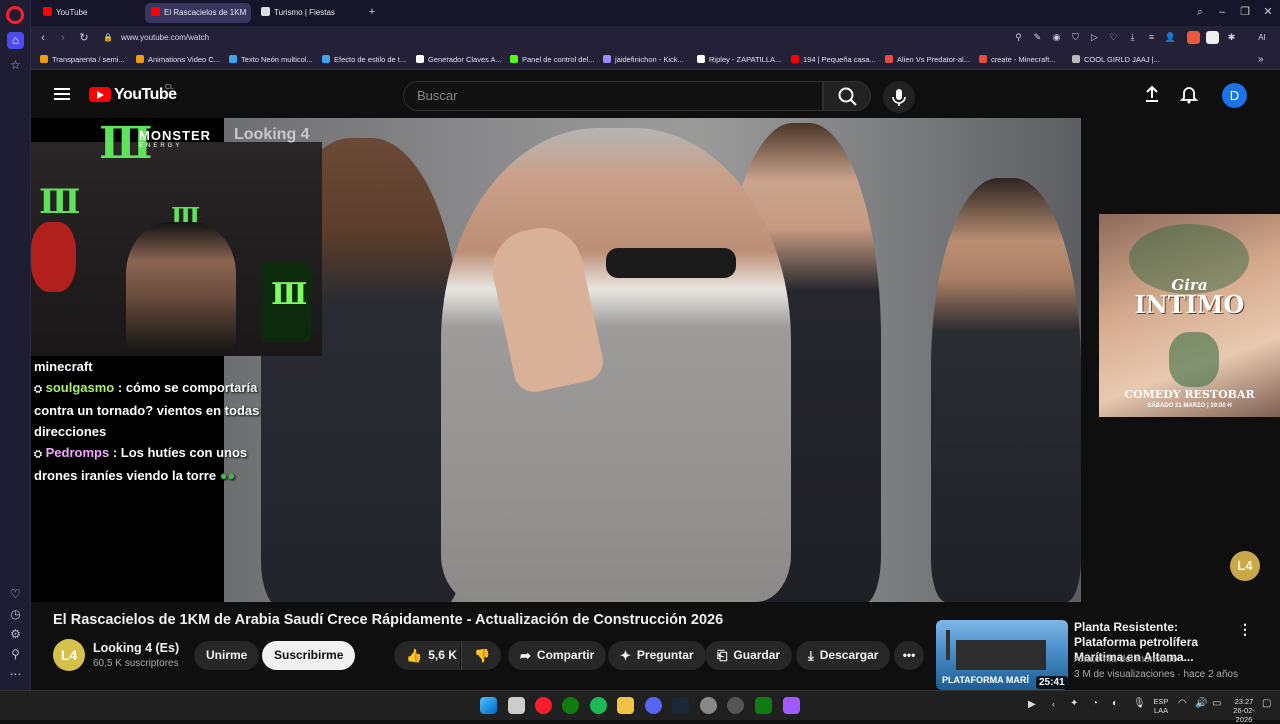  I want to click on menu-icon: ≡, so click(1151, 37).